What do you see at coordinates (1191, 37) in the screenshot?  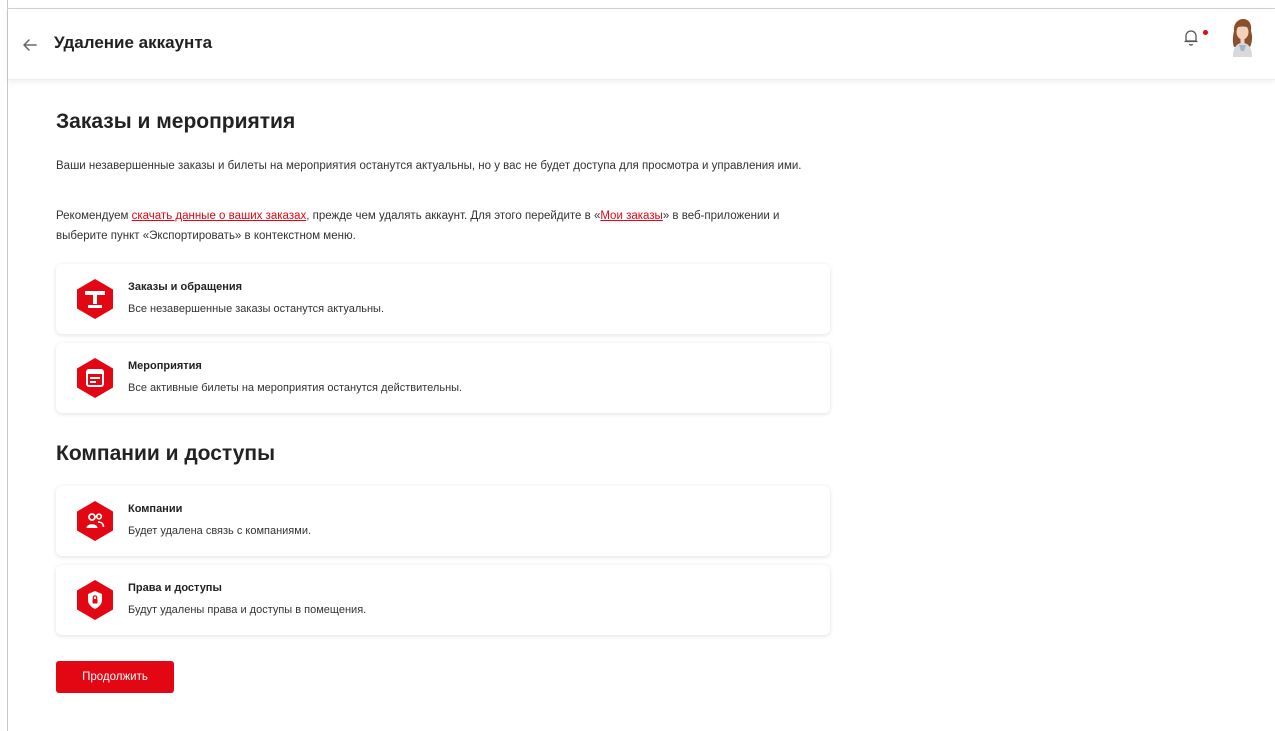 I see `bell-icon` at bounding box center [1191, 37].